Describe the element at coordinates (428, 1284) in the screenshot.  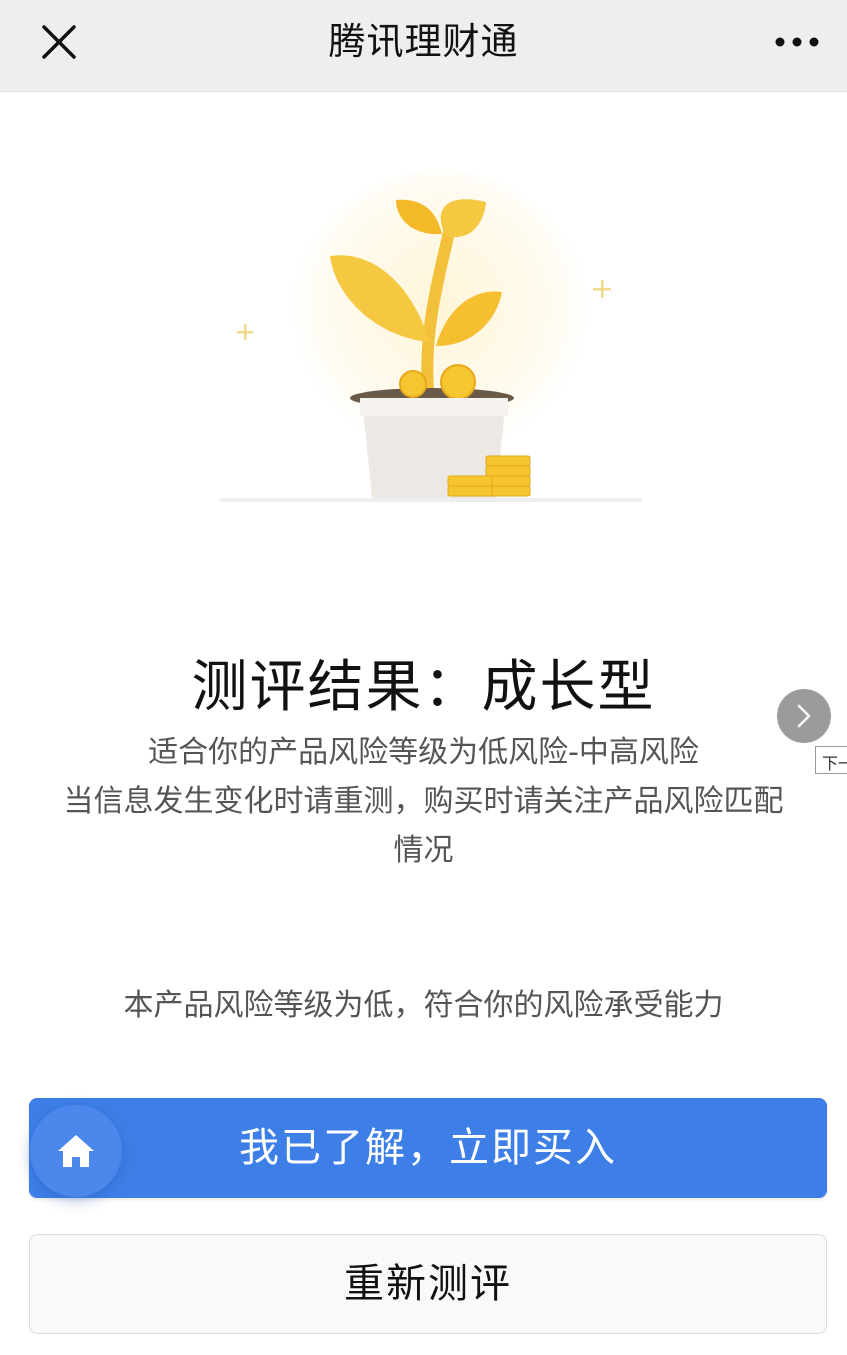
I see `retest-button: 重新测评` at that location.